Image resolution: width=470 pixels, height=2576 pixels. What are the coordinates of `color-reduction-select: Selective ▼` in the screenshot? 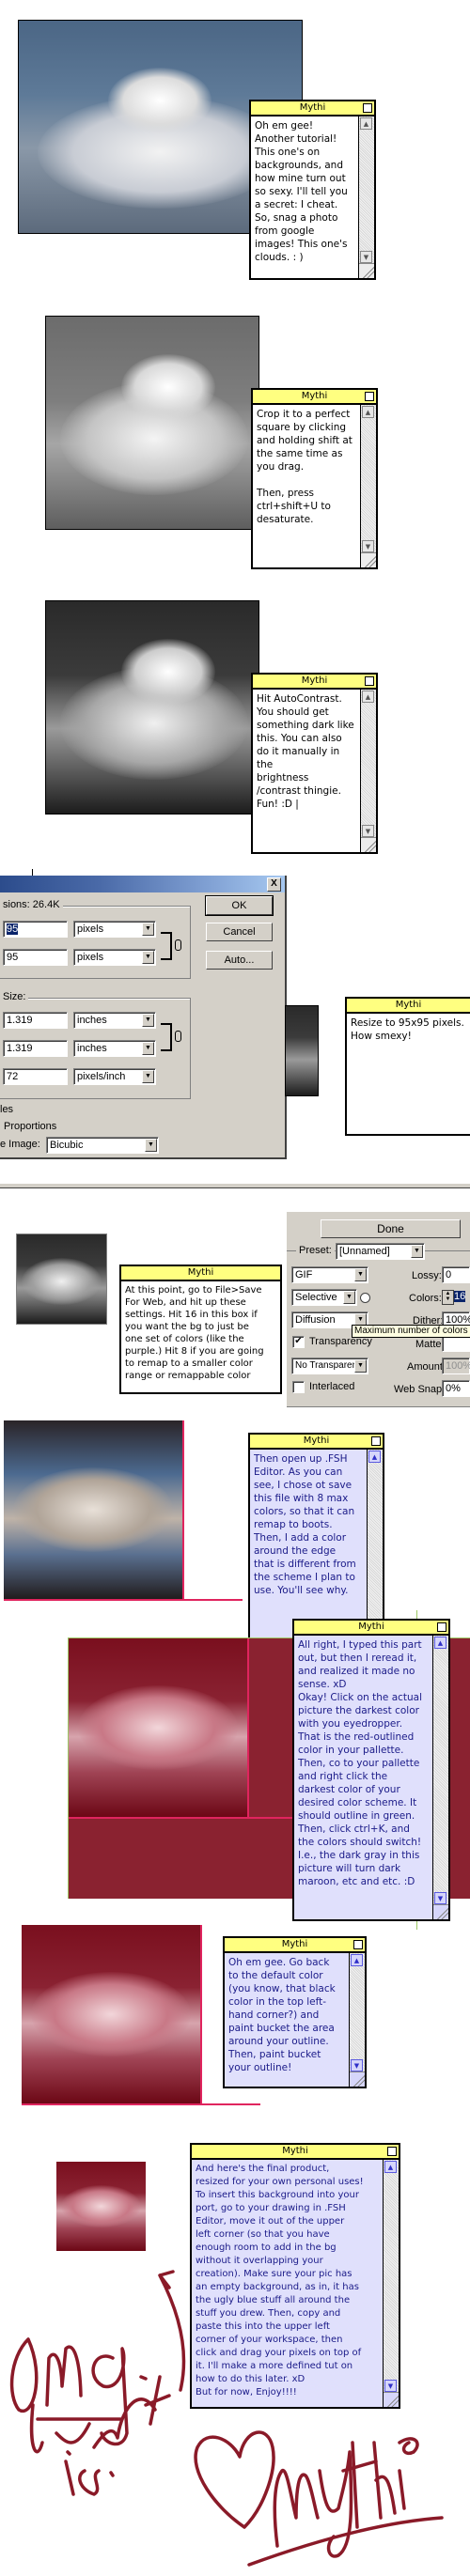 It's located at (324, 1297).